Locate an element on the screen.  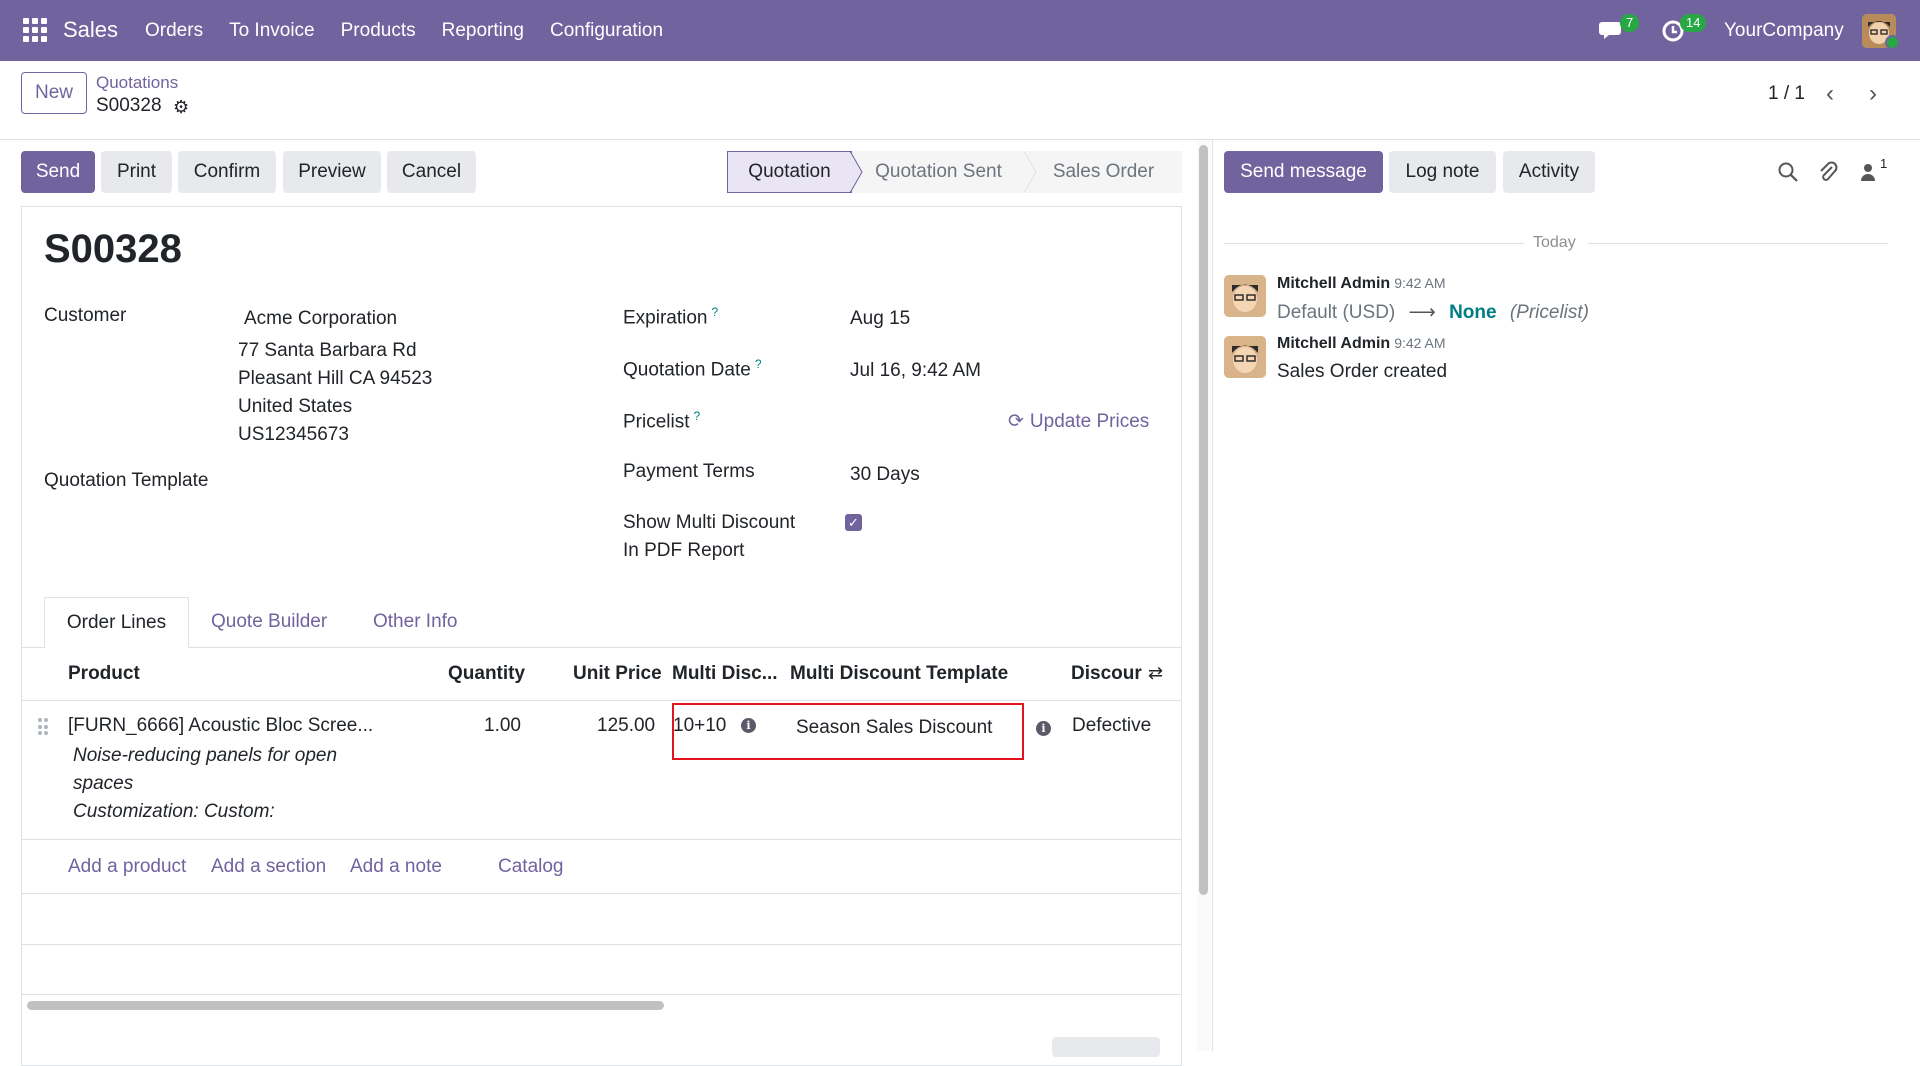
gear-icon: ⚙ is located at coordinates (181, 107).